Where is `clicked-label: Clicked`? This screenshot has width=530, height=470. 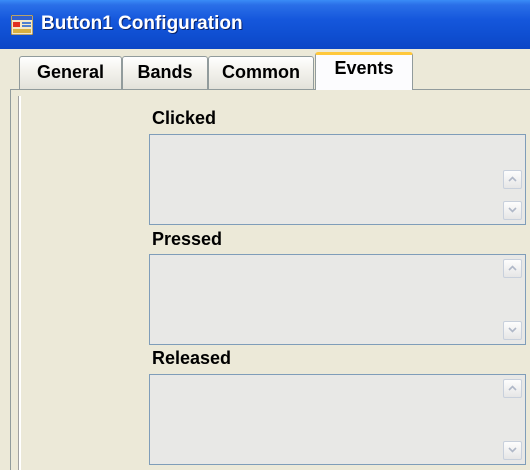
clicked-label: Clicked is located at coordinates (184, 118).